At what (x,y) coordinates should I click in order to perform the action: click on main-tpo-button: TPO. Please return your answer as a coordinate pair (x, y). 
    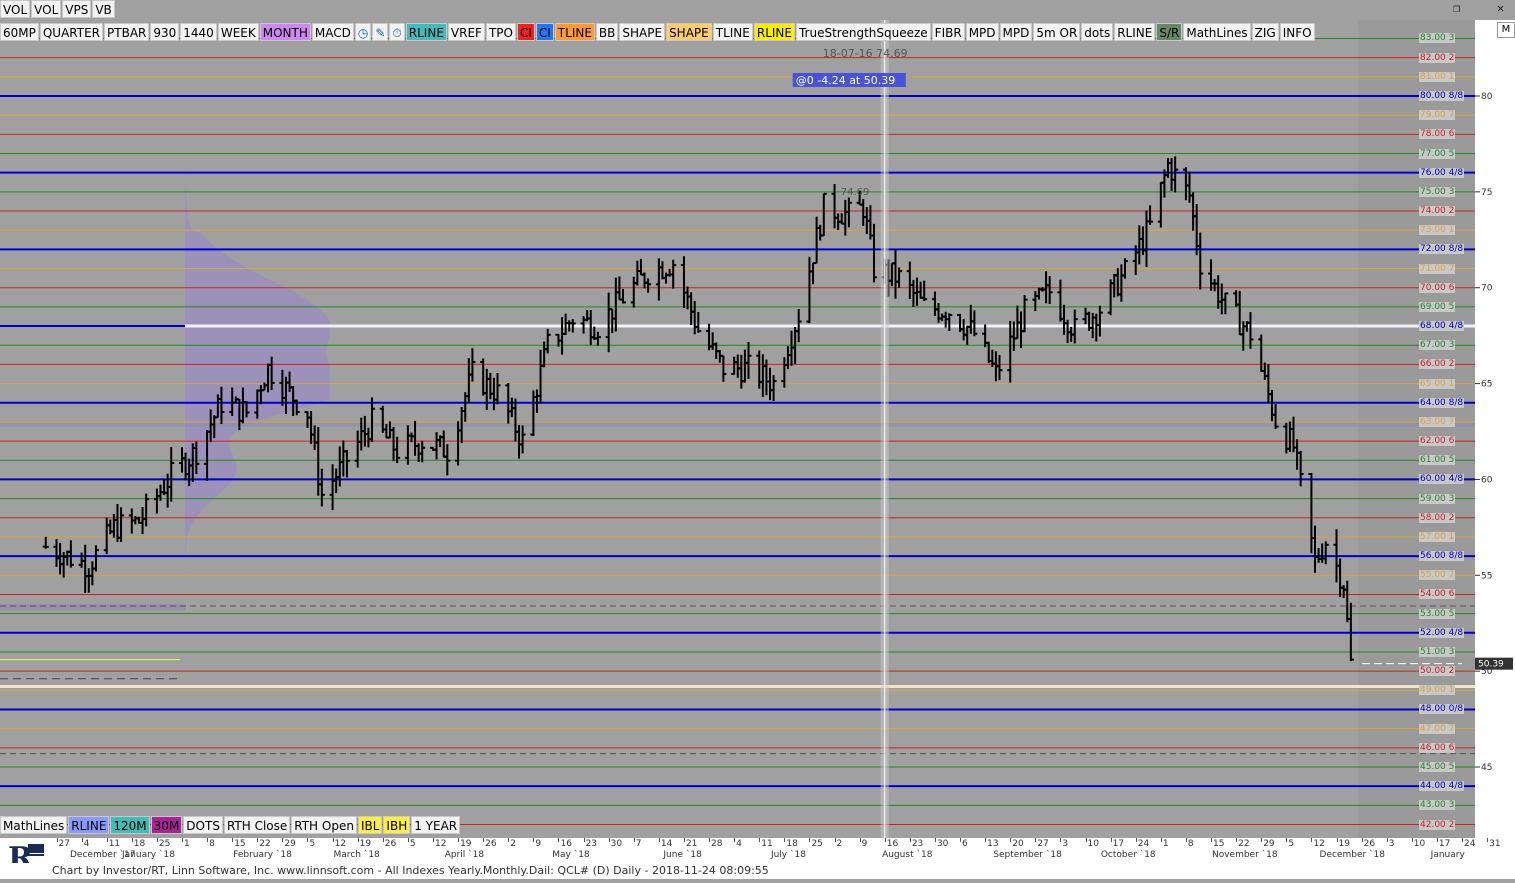
    Looking at the image, I should click on (500, 32).